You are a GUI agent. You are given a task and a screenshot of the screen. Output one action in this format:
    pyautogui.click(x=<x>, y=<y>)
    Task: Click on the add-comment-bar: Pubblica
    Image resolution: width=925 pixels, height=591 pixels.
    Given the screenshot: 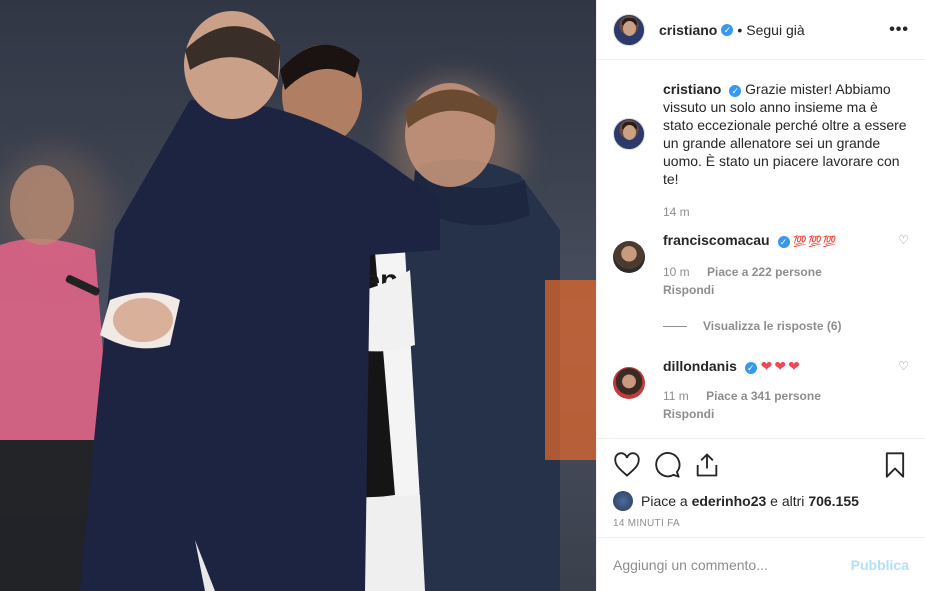 What is the action you would take?
    pyautogui.click(x=761, y=564)
    